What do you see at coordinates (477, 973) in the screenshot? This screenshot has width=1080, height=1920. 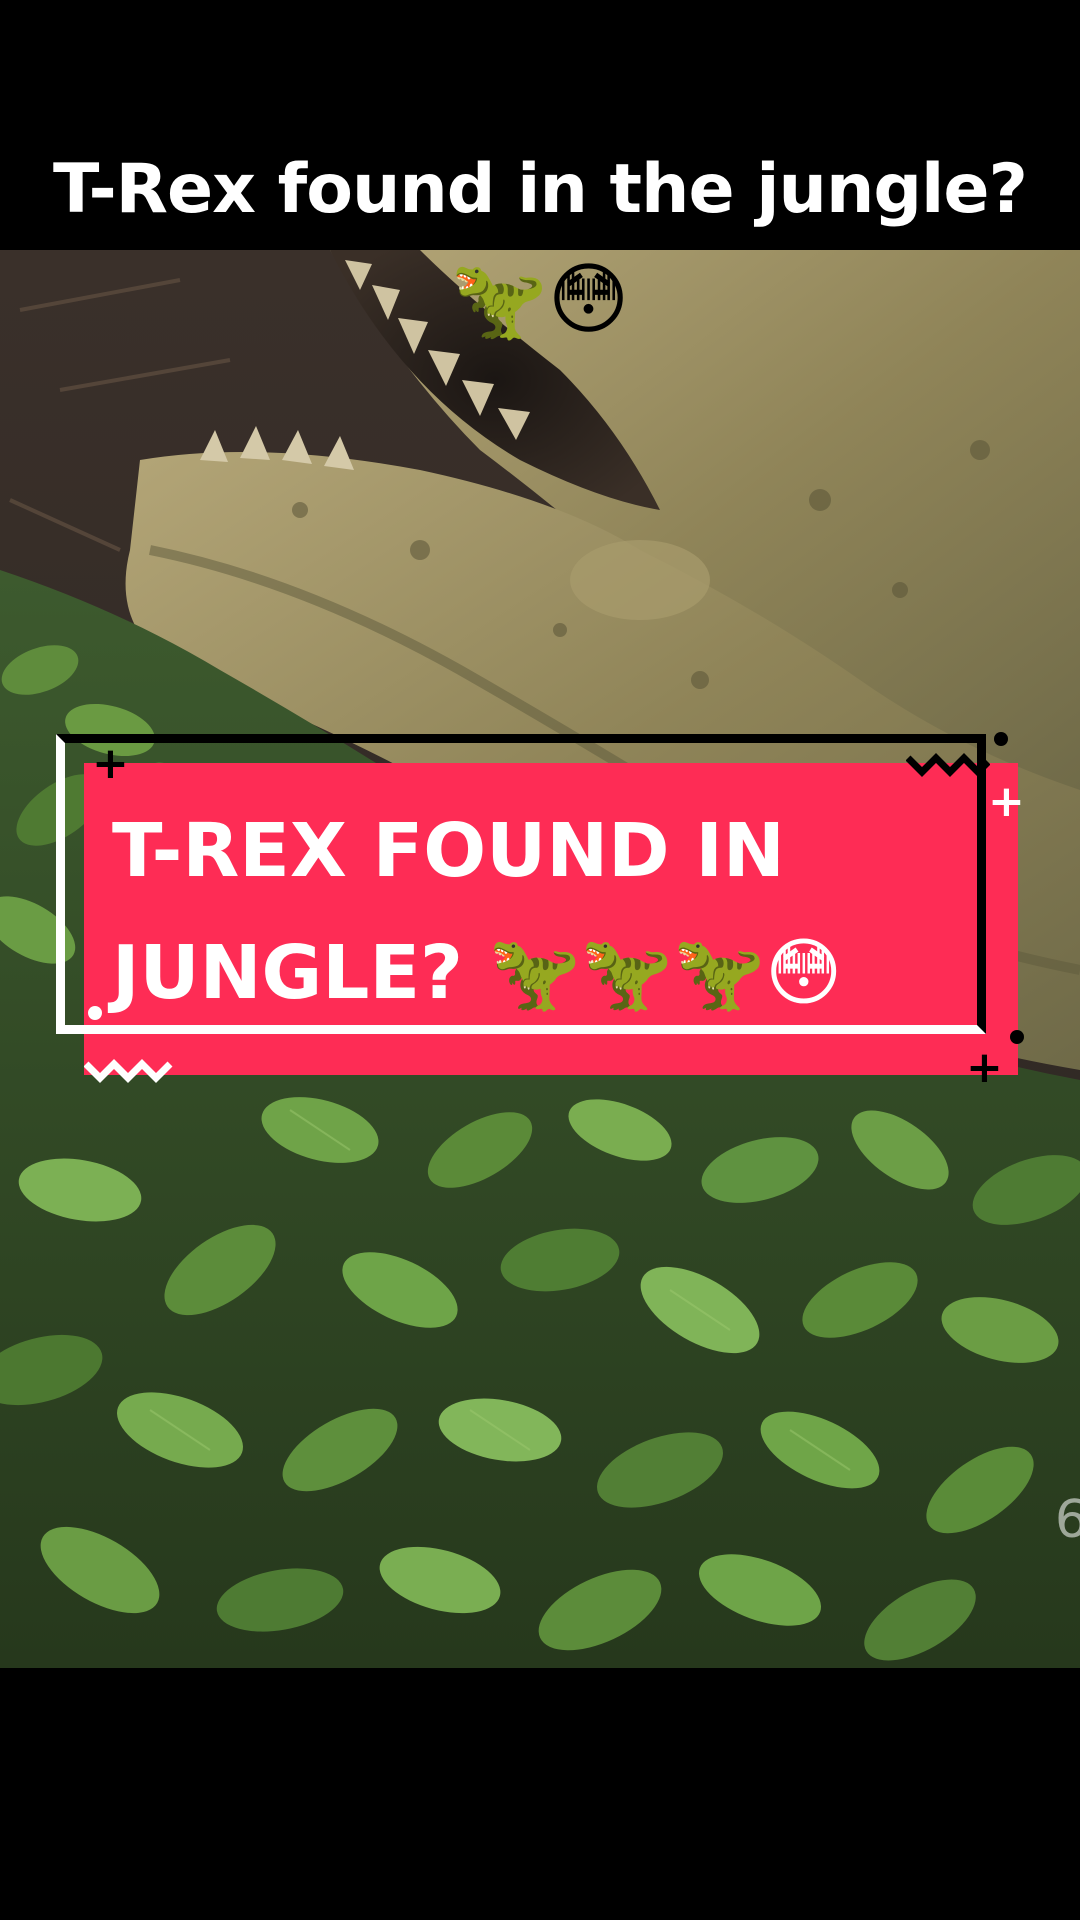 I see `banner-headline-line-2: JUNGLE? 🦖🦖🦖😳` at bounding box center [477, 973].